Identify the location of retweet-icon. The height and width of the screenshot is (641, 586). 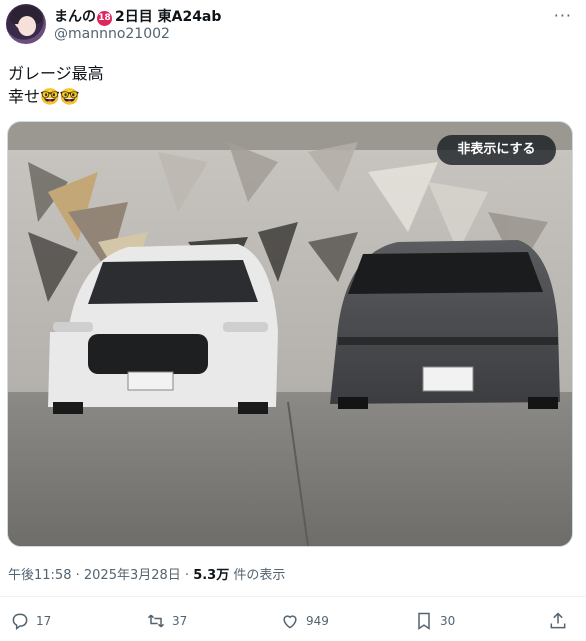
(156, 621).